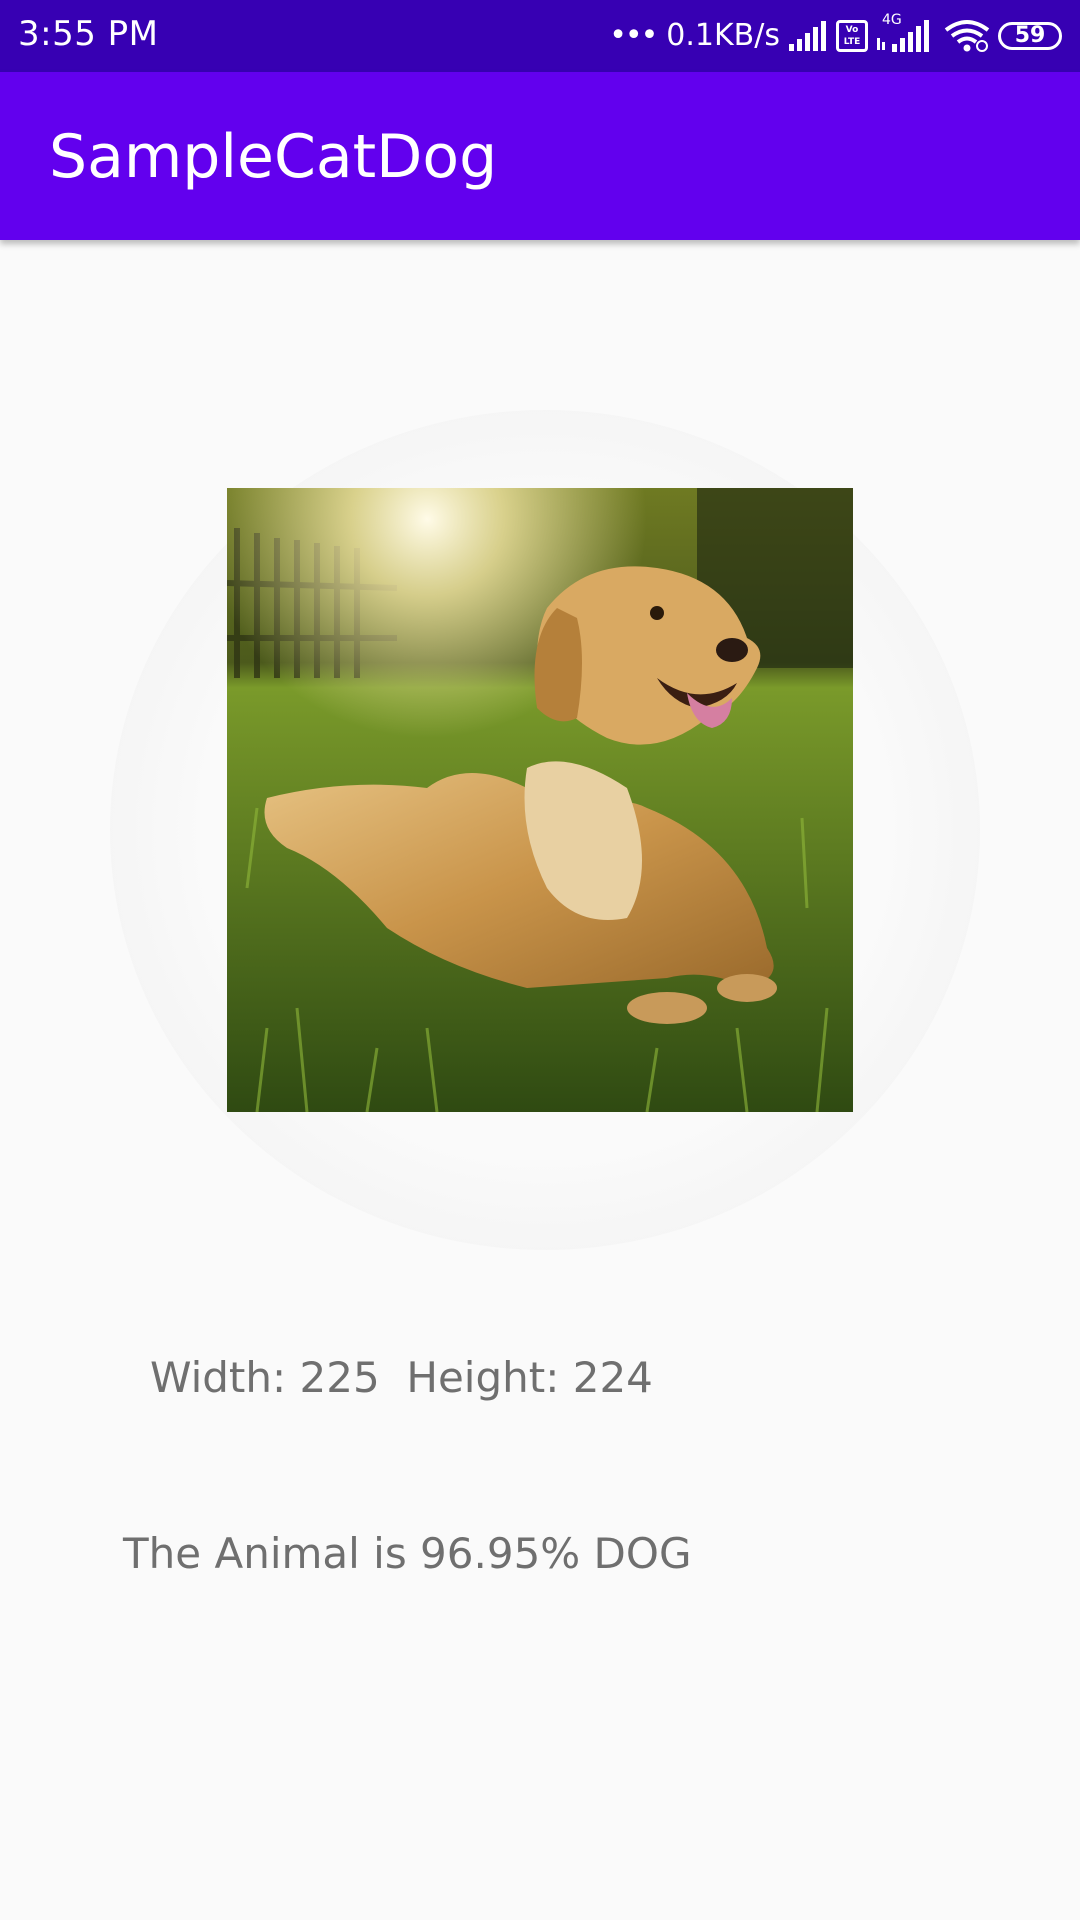 Image resolution: width=1080 pixels, height=1920 pixels. What do you see at coordinates (807, 36) in the screenshot?
I see `signal-icon` at bounding box center [807, 36].